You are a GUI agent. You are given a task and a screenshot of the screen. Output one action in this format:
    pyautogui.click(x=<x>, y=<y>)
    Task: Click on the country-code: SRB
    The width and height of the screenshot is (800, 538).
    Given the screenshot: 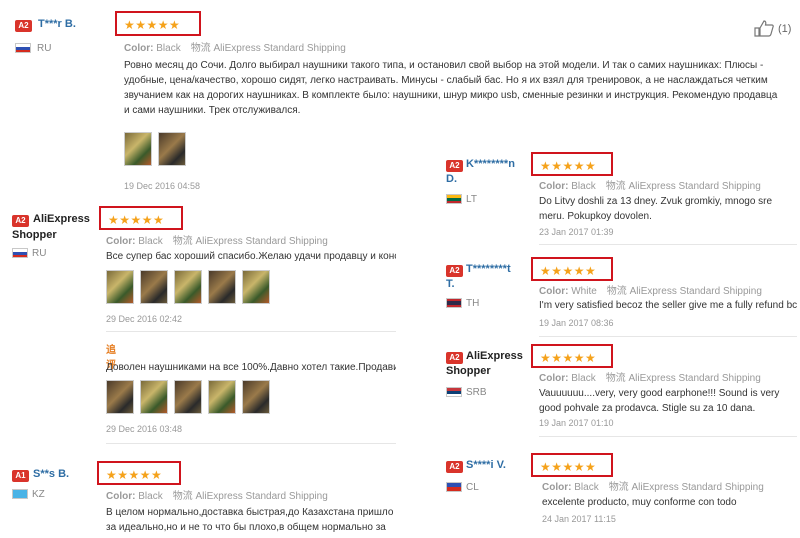 What is the action you would take?
    pyautogui.click(x=476, y=392)
    